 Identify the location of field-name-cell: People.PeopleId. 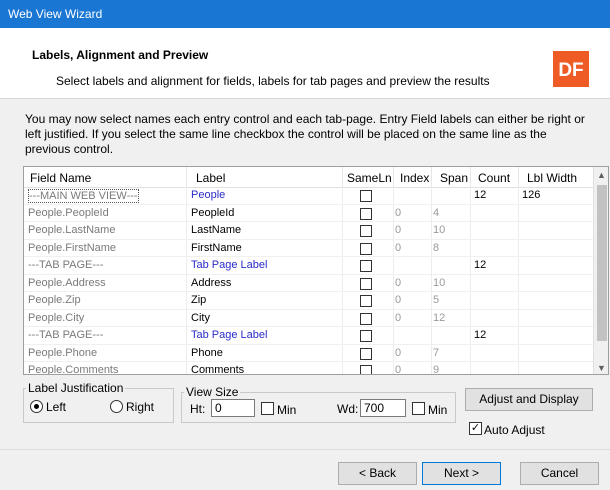
(68, 213).